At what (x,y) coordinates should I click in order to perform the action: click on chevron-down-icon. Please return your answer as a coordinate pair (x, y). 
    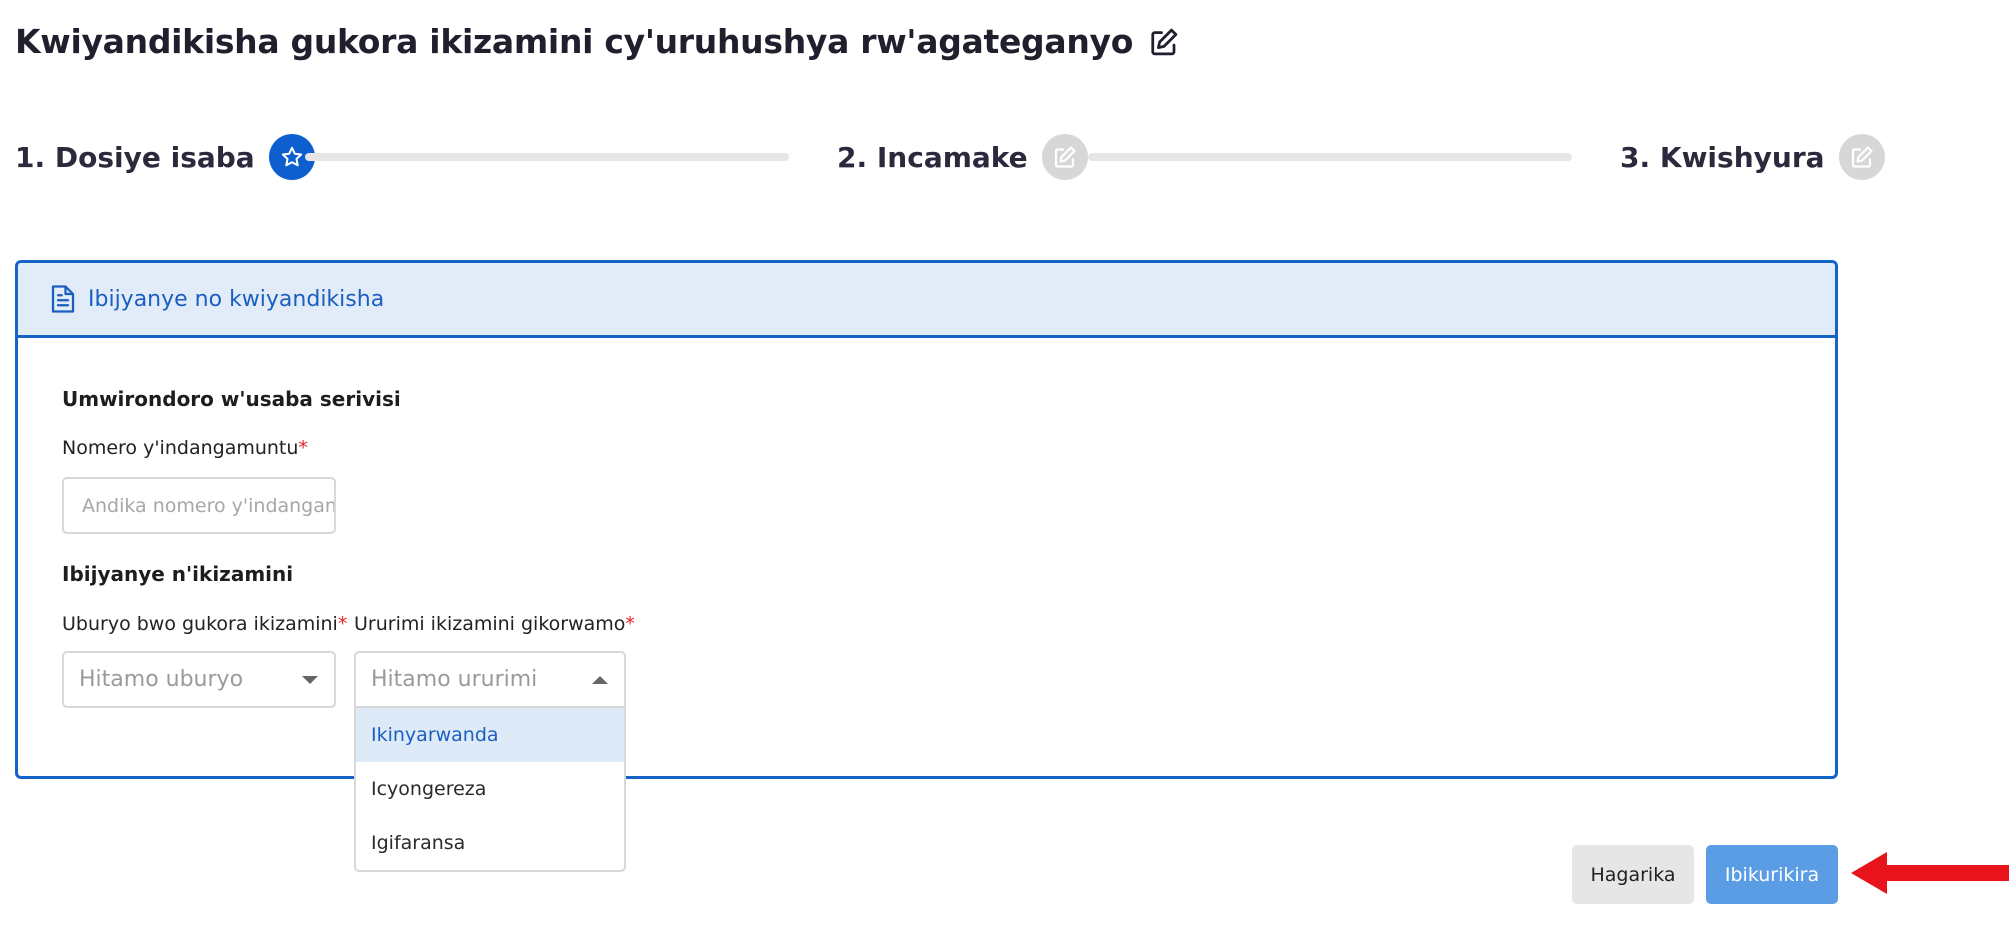
    Looking at the image, I should click on (310, 679).